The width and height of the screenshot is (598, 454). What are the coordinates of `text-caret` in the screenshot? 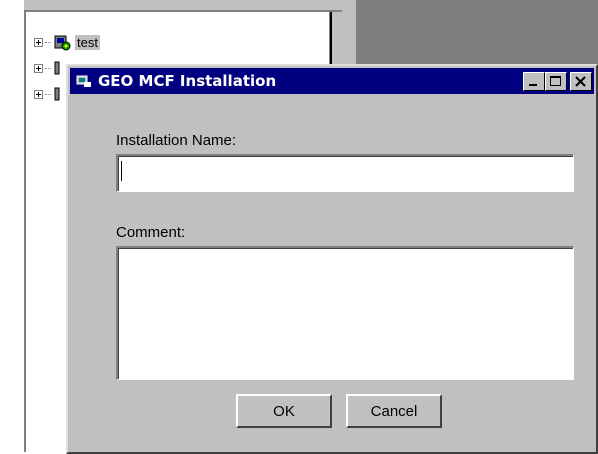 It's located at (121, 171).